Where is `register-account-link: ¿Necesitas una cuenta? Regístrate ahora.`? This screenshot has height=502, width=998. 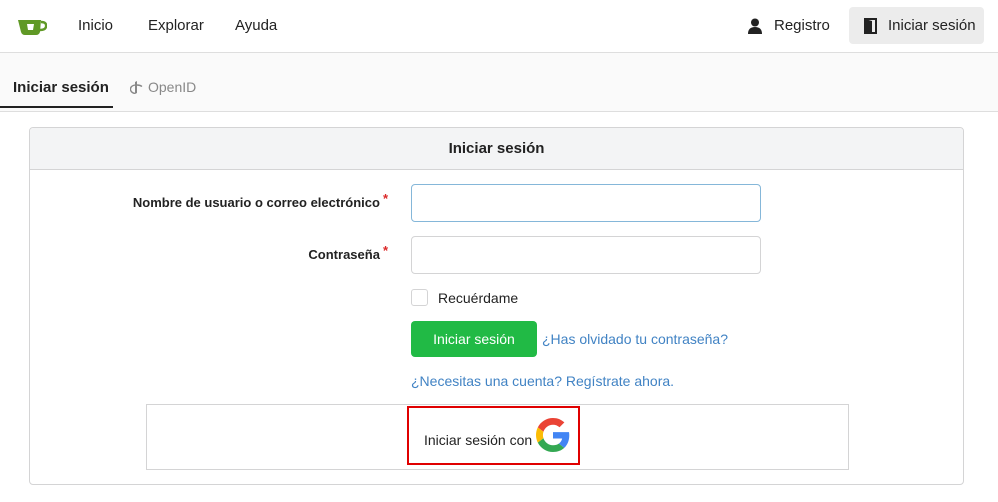
register-account-link: ¿Necesitas una cuenta? Regístrate ahora. is located at coordinates (542, 381).